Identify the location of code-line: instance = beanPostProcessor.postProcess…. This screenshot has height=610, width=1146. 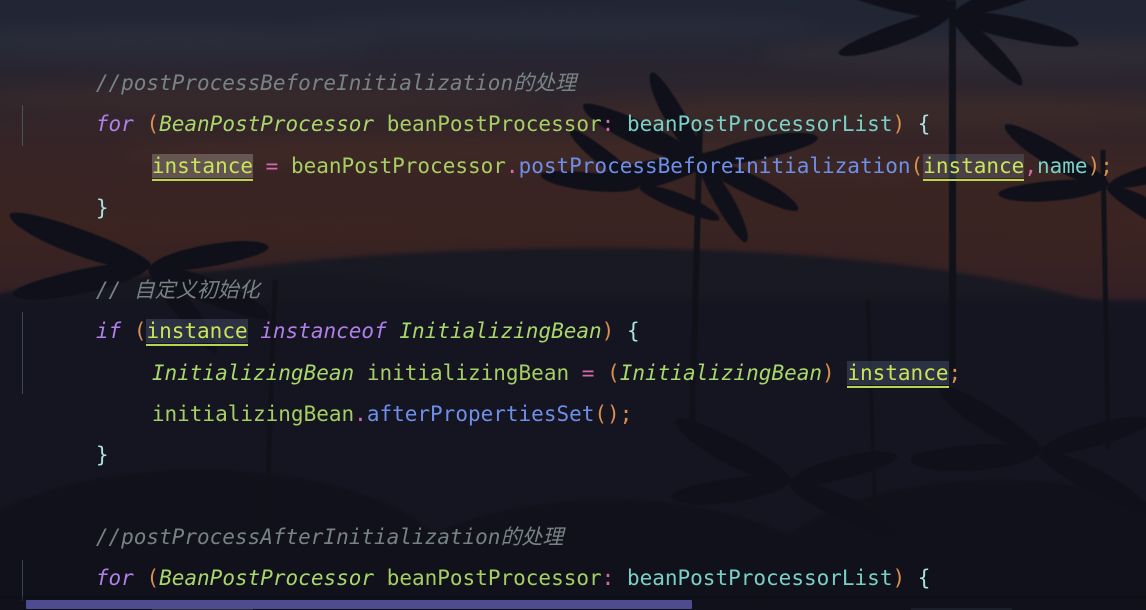
(611, 143).